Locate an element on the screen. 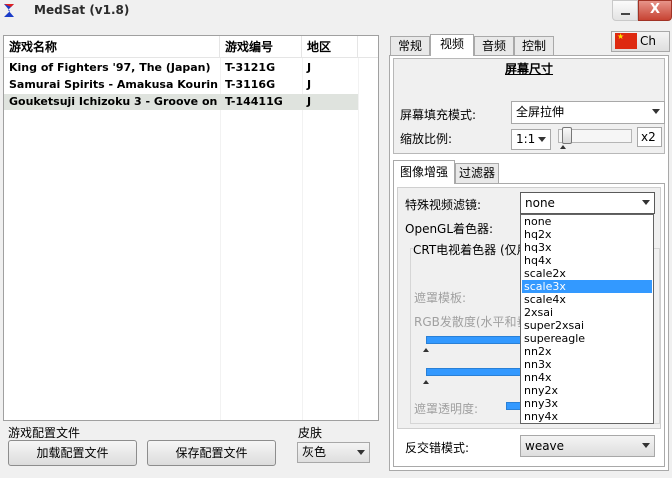  filter-option-scale2x: scale2x is located at coordinates (587, 273).